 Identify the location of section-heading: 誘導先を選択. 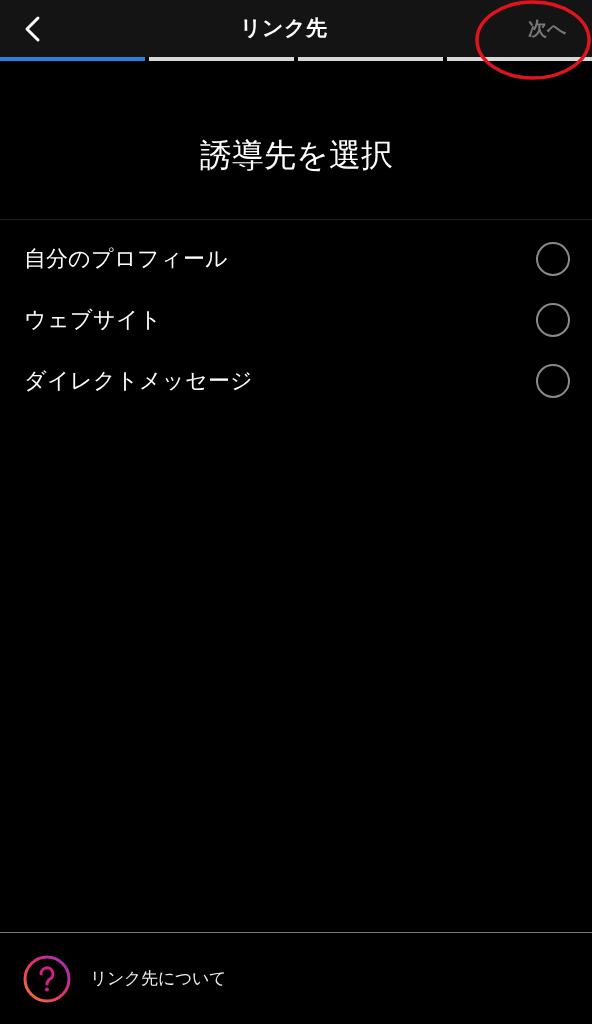
(296, 155).